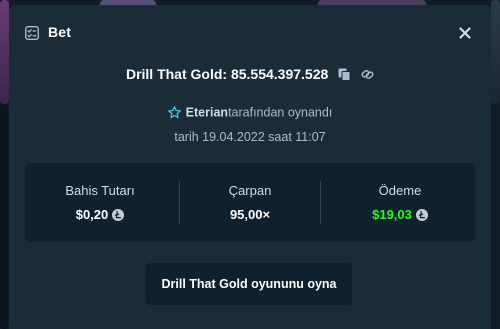 Image resolution: width=500 pixels, height=329 pixels. Describe the element at coordinates (92, 215) in the screenshot. I see `bet-amount-value: $0,20` at that location.